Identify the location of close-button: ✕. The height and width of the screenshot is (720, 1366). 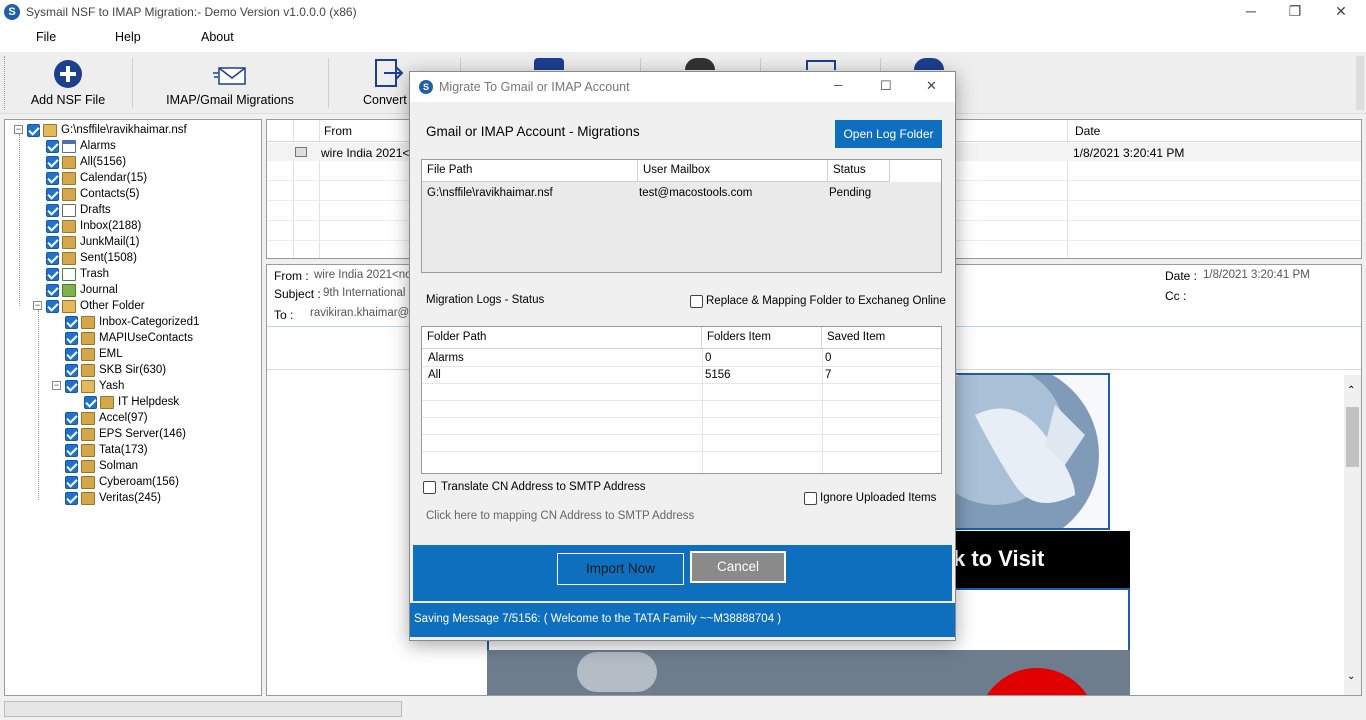
(1341, 12).